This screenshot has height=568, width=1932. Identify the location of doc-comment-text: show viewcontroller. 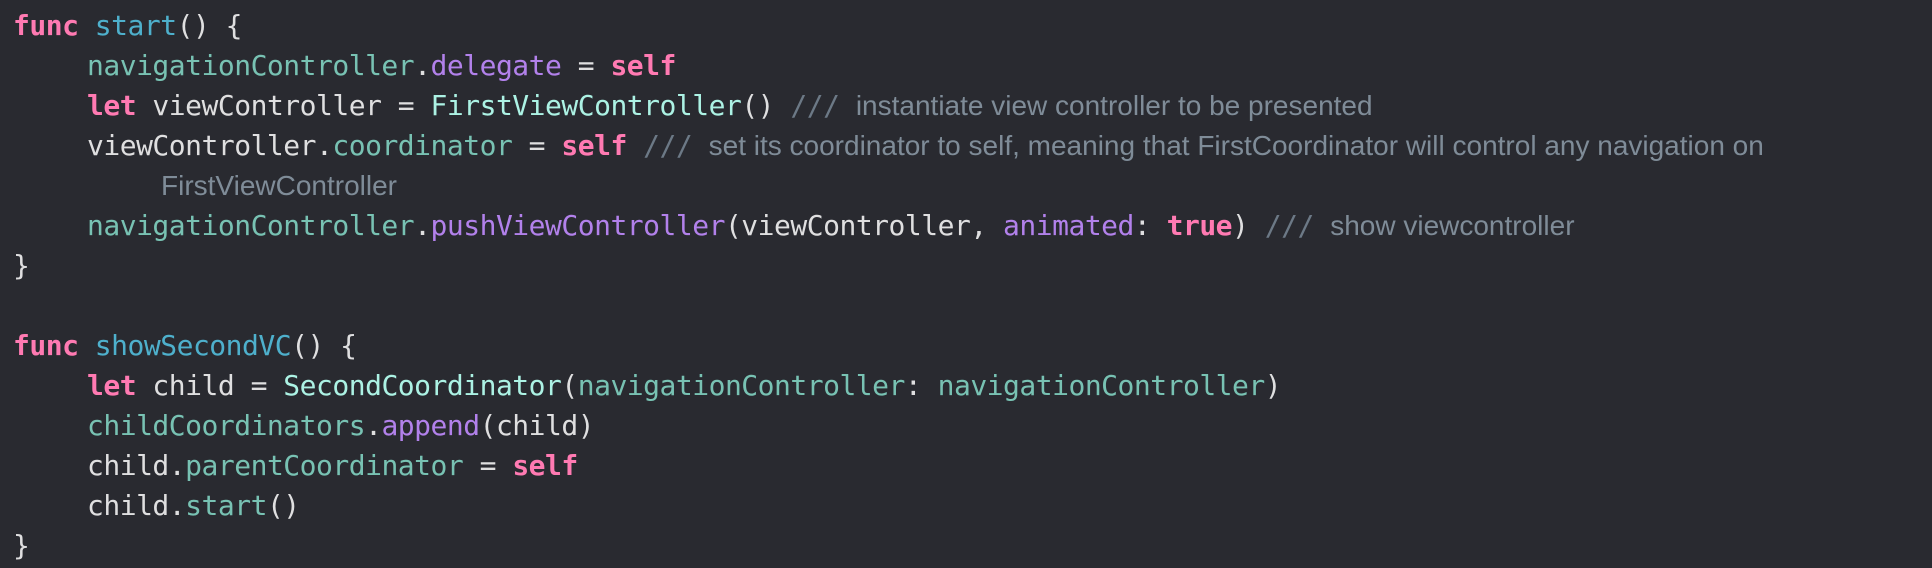
(1452, 225).